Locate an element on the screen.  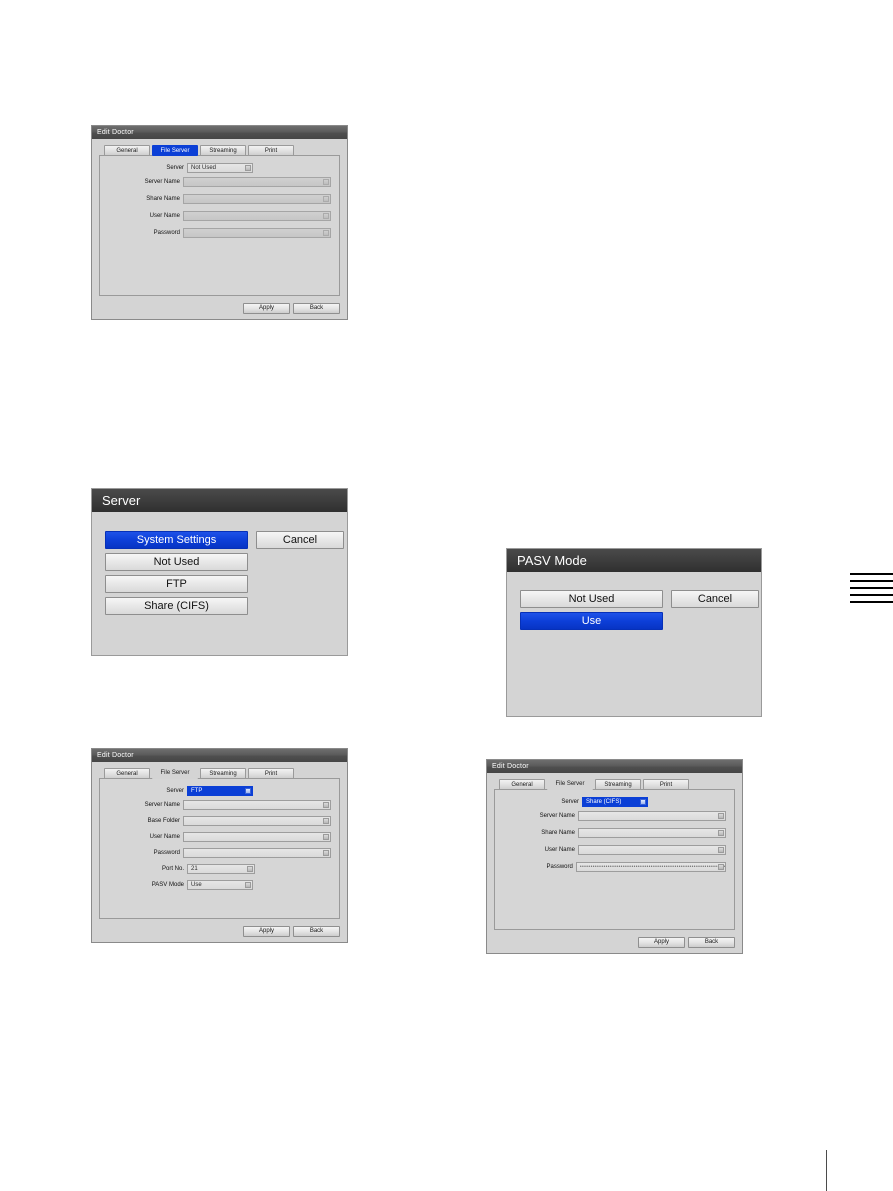
input-share-name is located at coordinates (651, 833).